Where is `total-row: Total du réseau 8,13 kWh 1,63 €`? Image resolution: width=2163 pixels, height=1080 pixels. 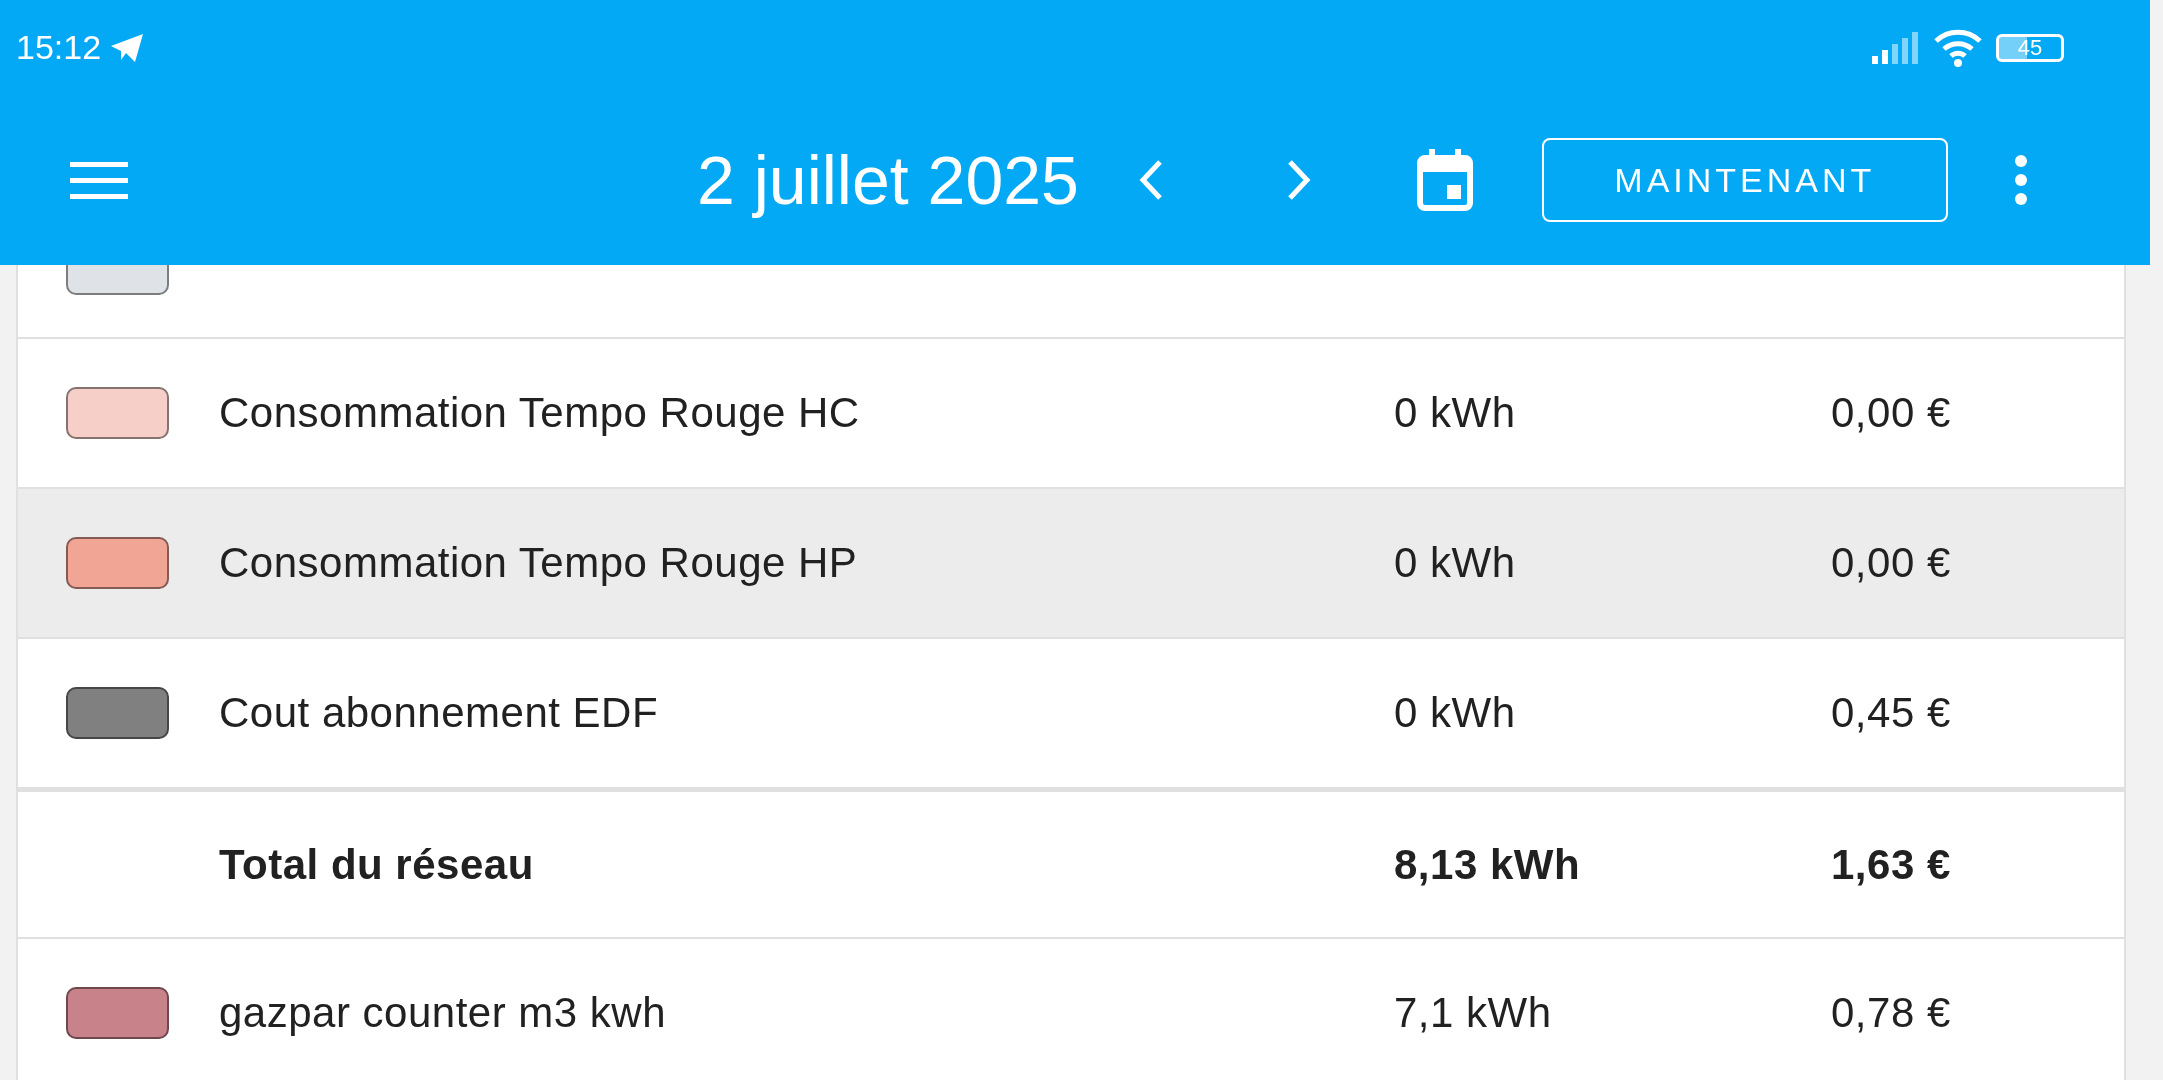 total-row: Total du réseau 8,13 kWh 1,63 € is located at coordinates (1071, 864).